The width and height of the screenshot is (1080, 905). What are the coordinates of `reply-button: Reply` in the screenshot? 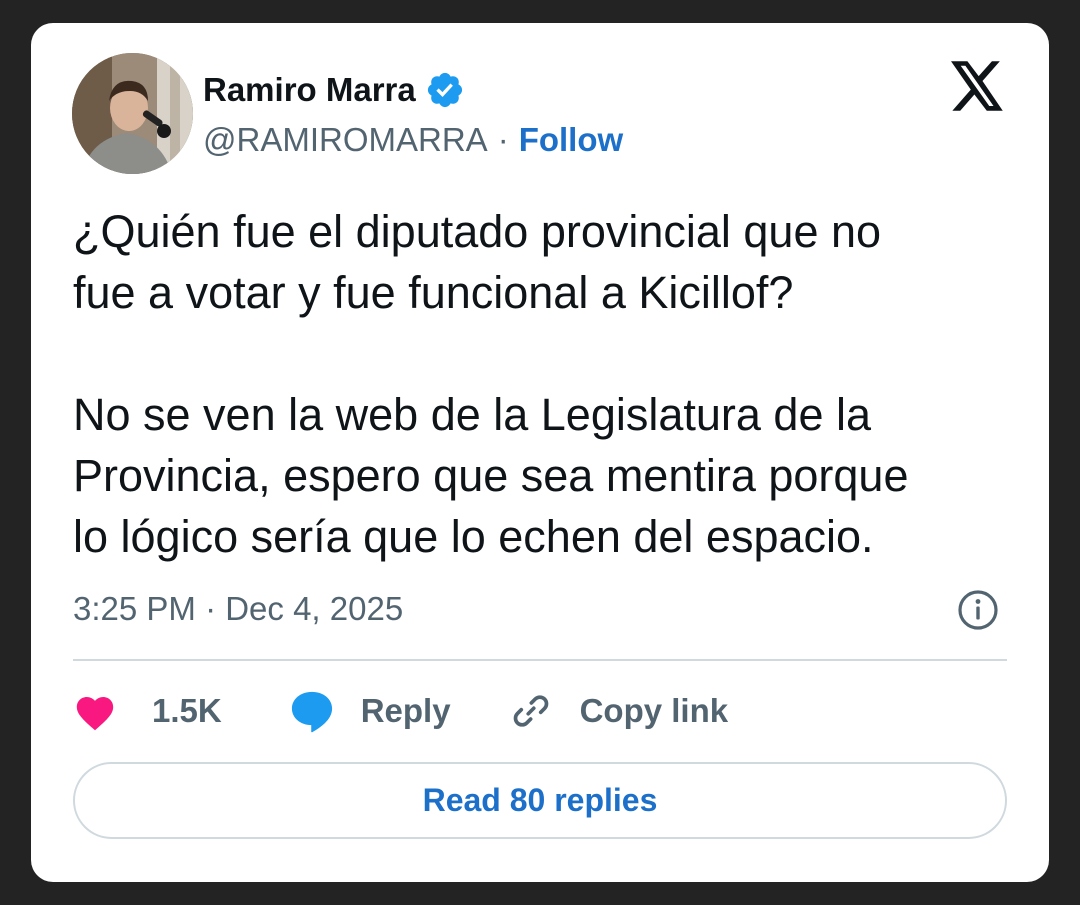 It's located at (370, 711).